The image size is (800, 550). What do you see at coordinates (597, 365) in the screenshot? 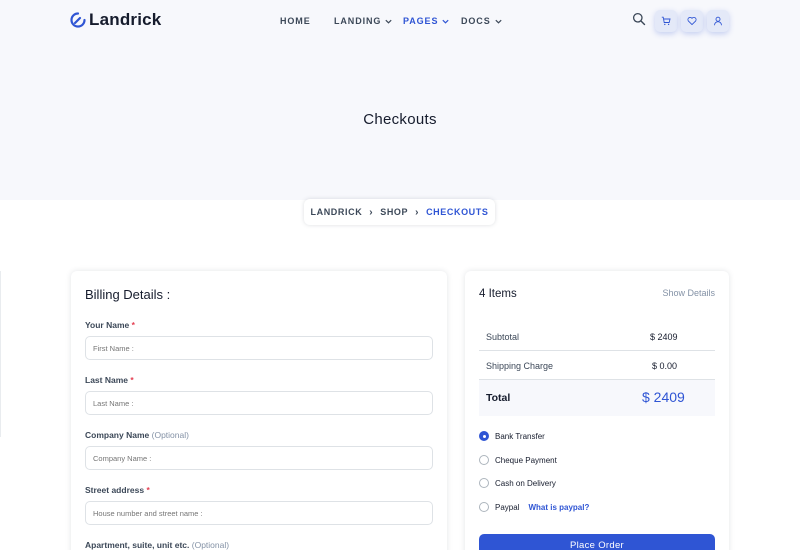
I see `shipping-row: Shipping Charge $ 0.00` at bounding box center [597, 365].